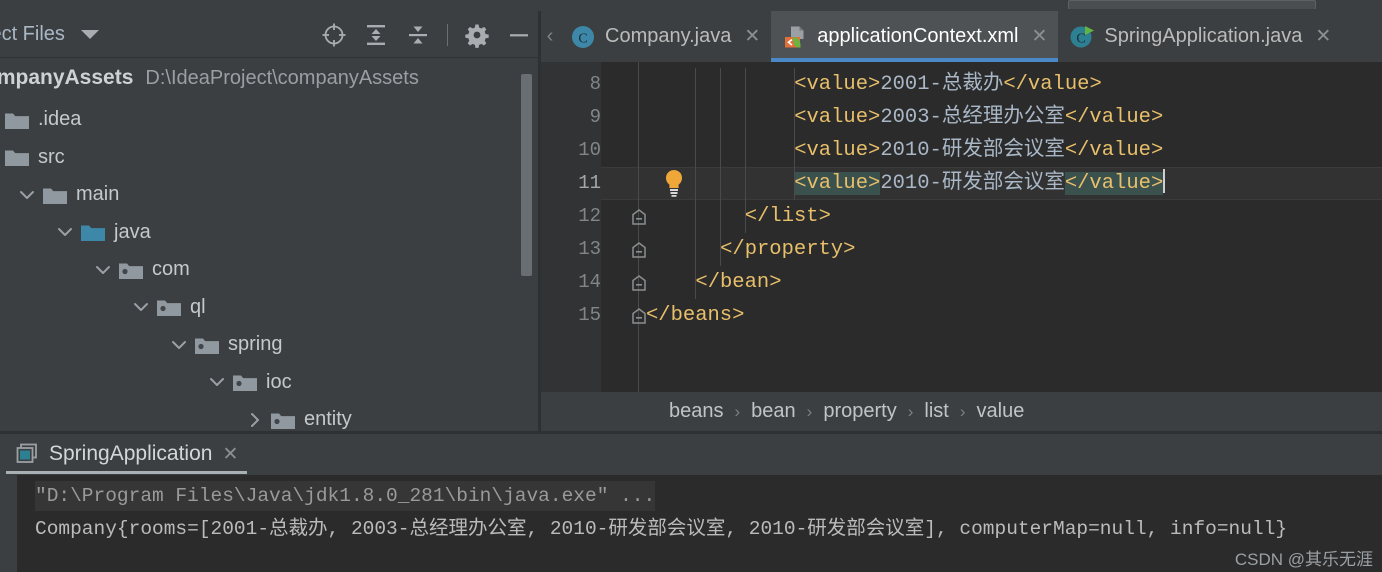 This screenshot has width=1382, height=572. I want to click on project-tool-window-title: ject Files, so click(32, 33).